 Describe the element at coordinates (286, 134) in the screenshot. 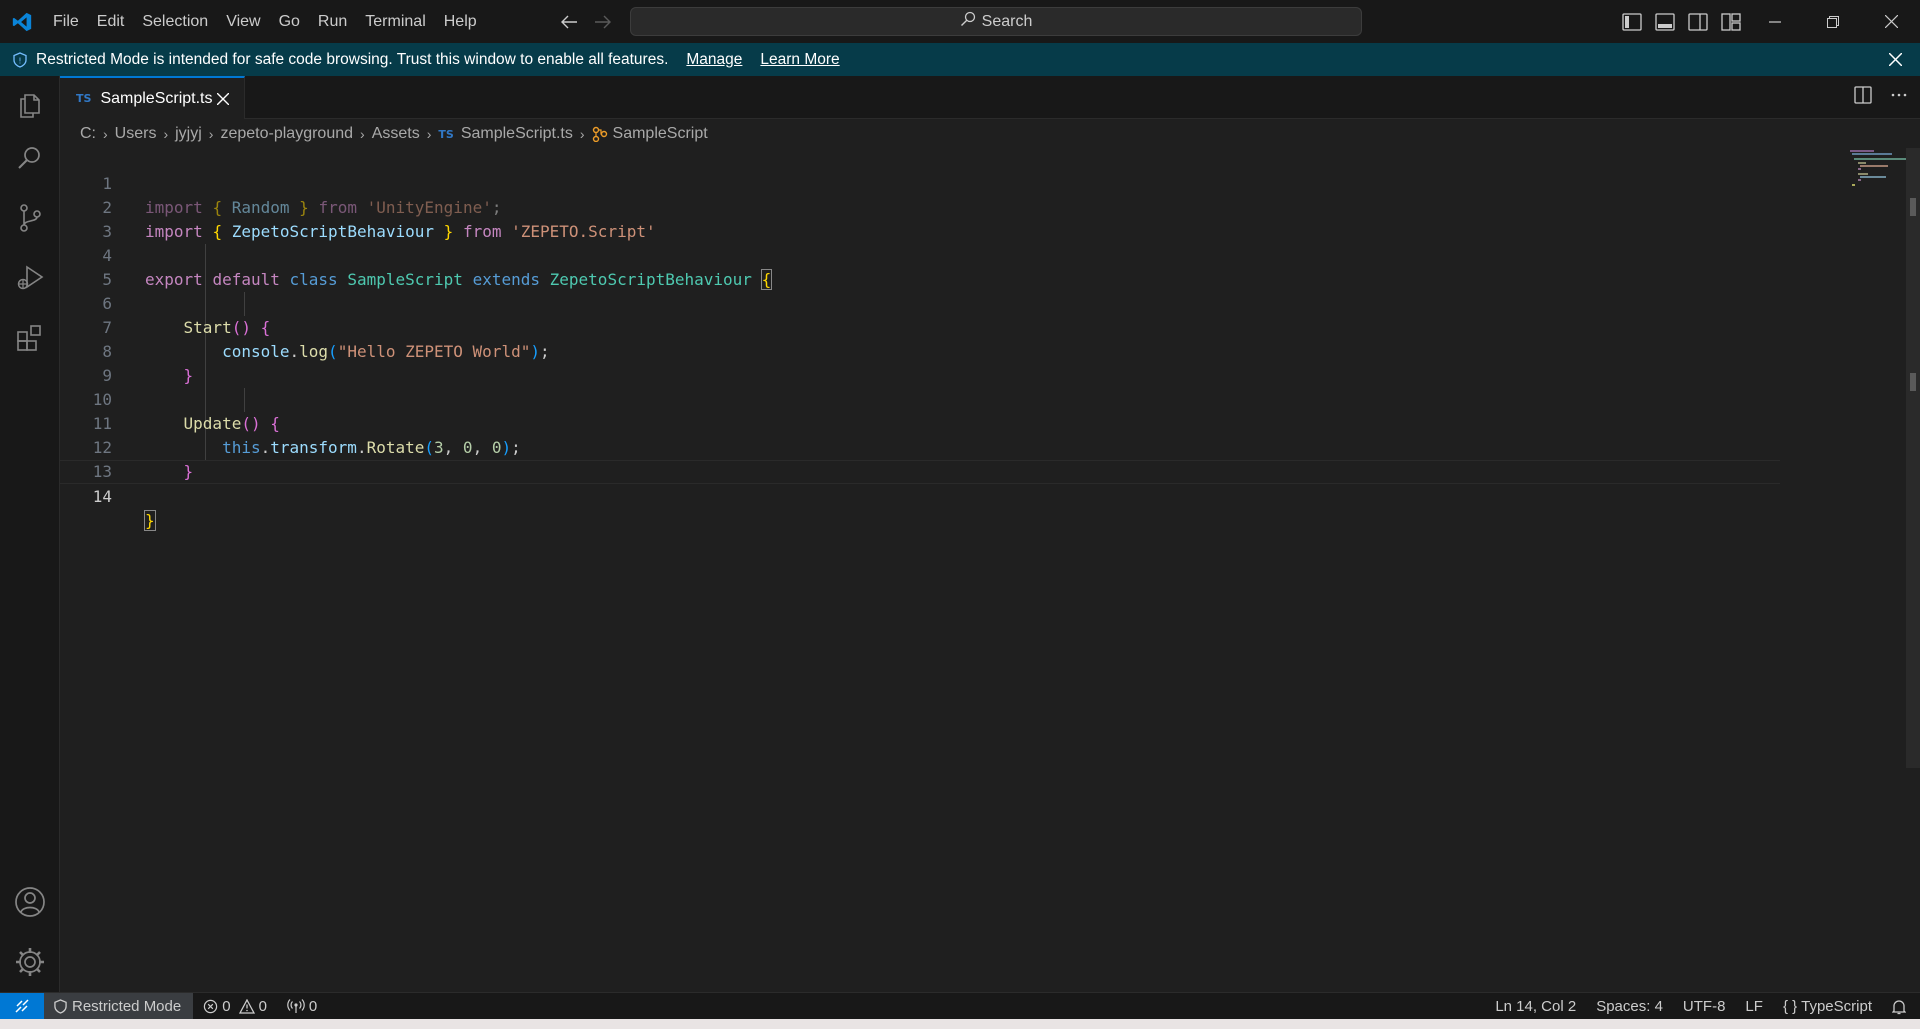

I see `breadcrumb-project: zepeto-playground` at that location.